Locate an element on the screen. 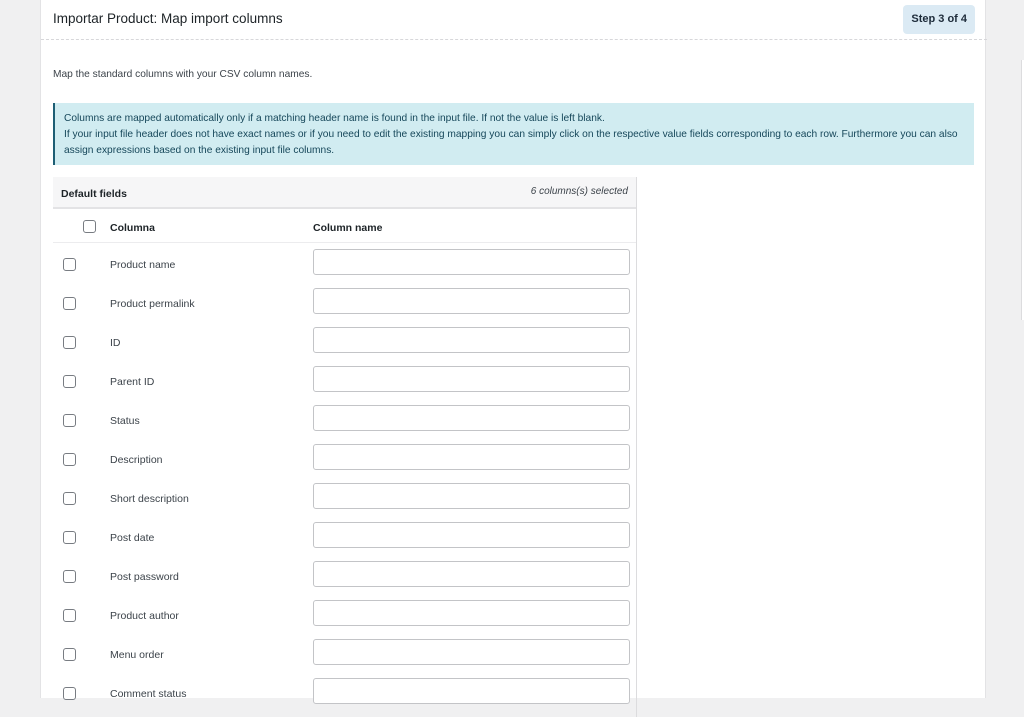 The width and height of the screenshot is (1024, 717). table-row: Post password is located at coordinates (344, 574).